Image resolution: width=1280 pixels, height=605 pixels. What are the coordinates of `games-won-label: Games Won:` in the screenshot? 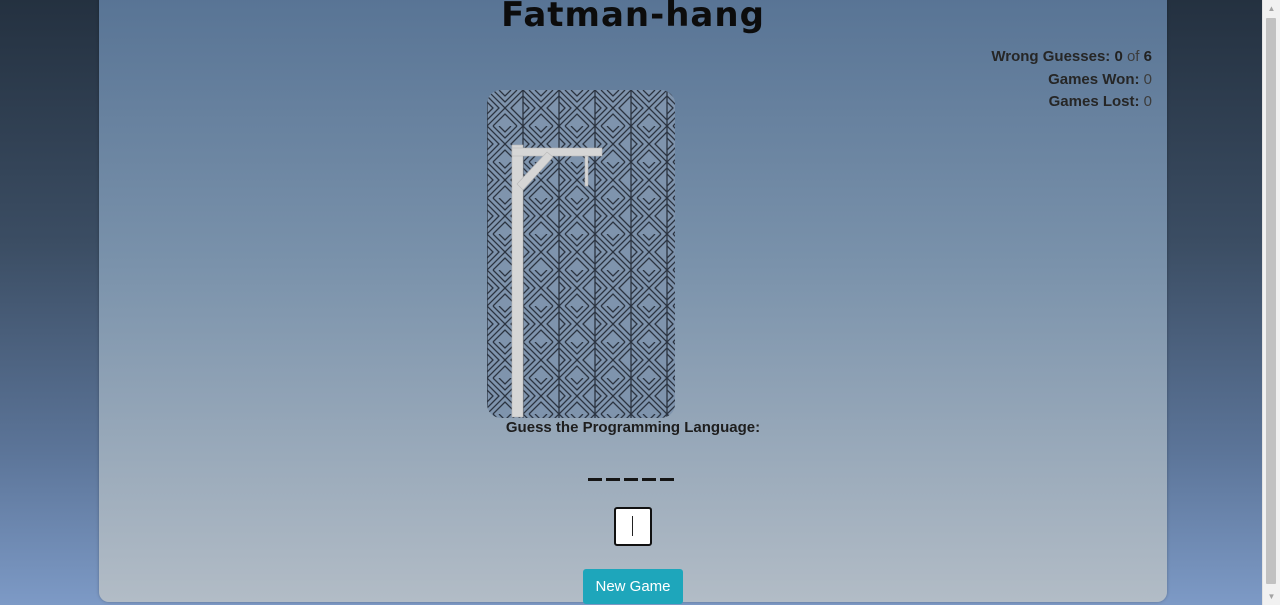 It's located at (1094, 79).